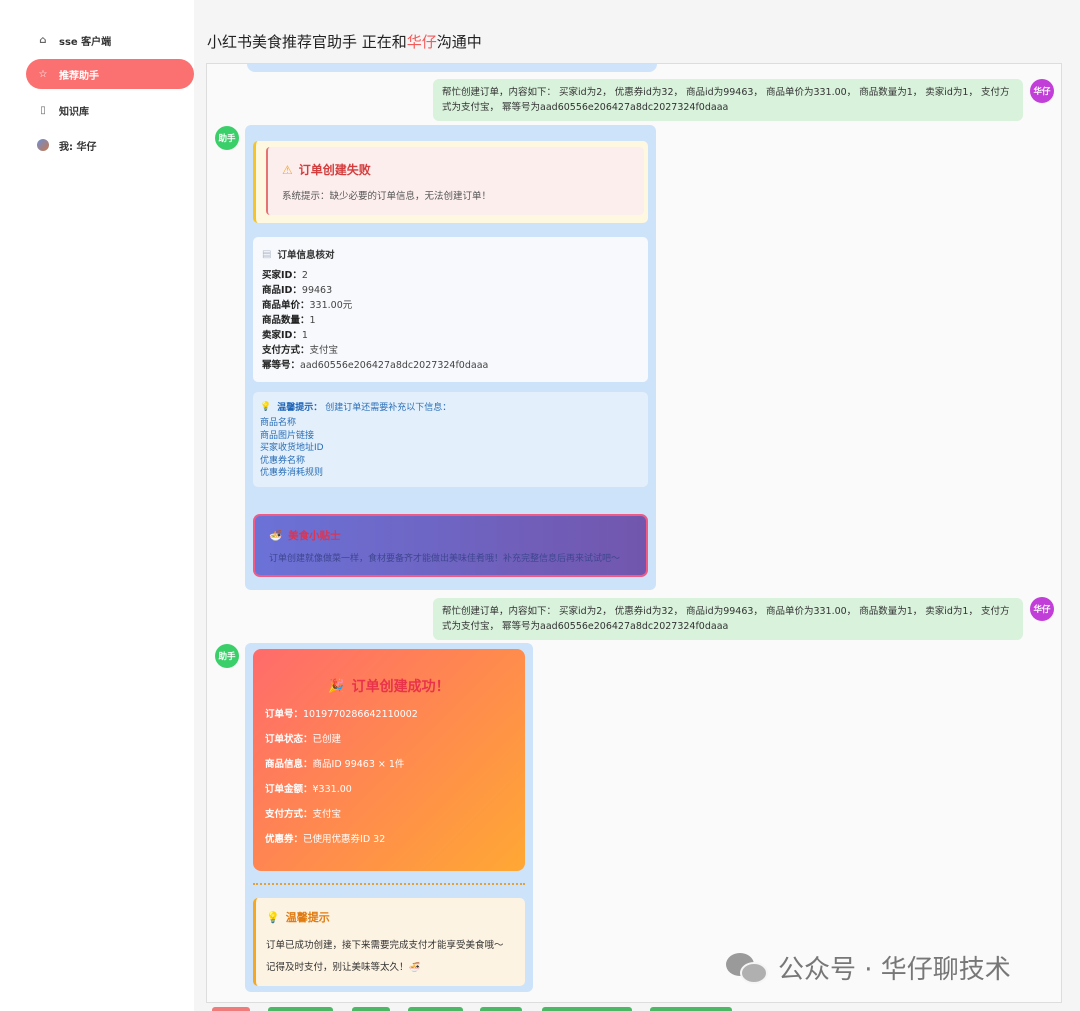 The image size is (1080, 1011). What do you see at coordinates (455, 181) in the screenshot?
I see `error-inner: ⚠ 订单创建失败 系统提示：缺少必要的订单信息，无法创建订单！` at bounding box center [455, 181].